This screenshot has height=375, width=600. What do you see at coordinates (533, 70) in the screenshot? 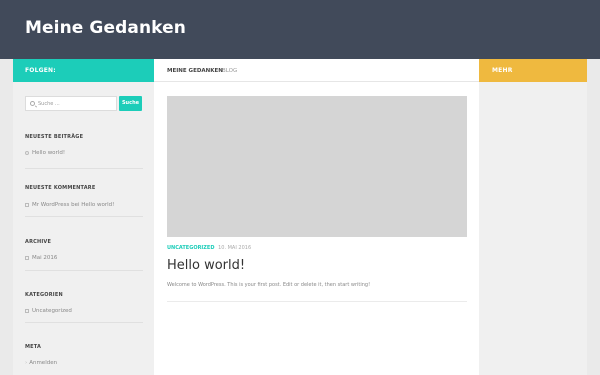
I see `more-bar: MEHR` at bounding box center [533, 70].